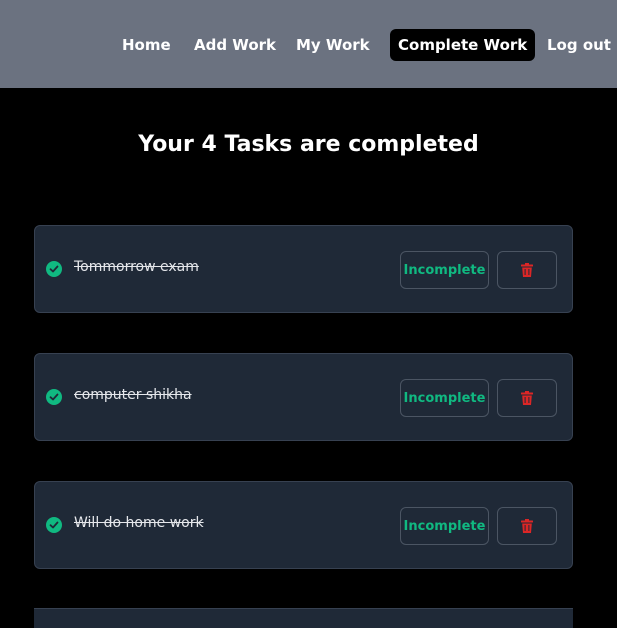 The height and width of the screenshot is (628, 617). What do you see at coordinates (235, 45) in the screenshot?
I see `nav-add-work-link: Add Work` at bounding box center [235, 45].